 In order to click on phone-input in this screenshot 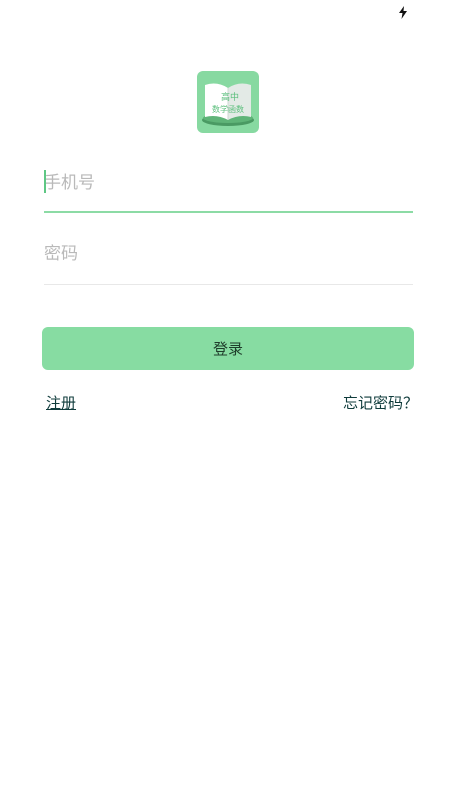, I will do `click(228, 183)`.